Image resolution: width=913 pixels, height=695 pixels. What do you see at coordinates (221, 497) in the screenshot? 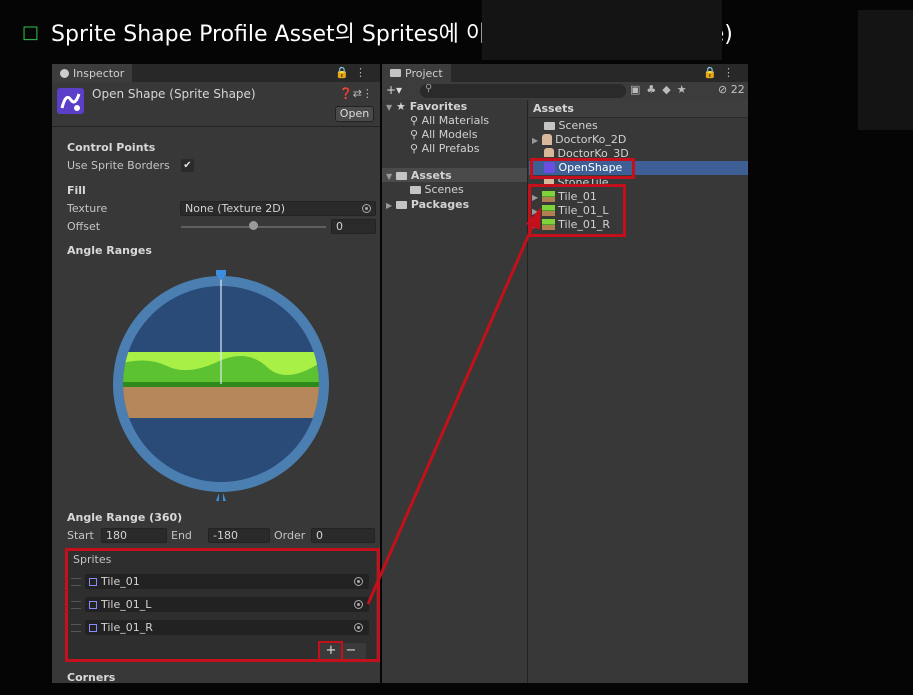
I see `angle-handle-bottom` at bounding box center [221, 497].